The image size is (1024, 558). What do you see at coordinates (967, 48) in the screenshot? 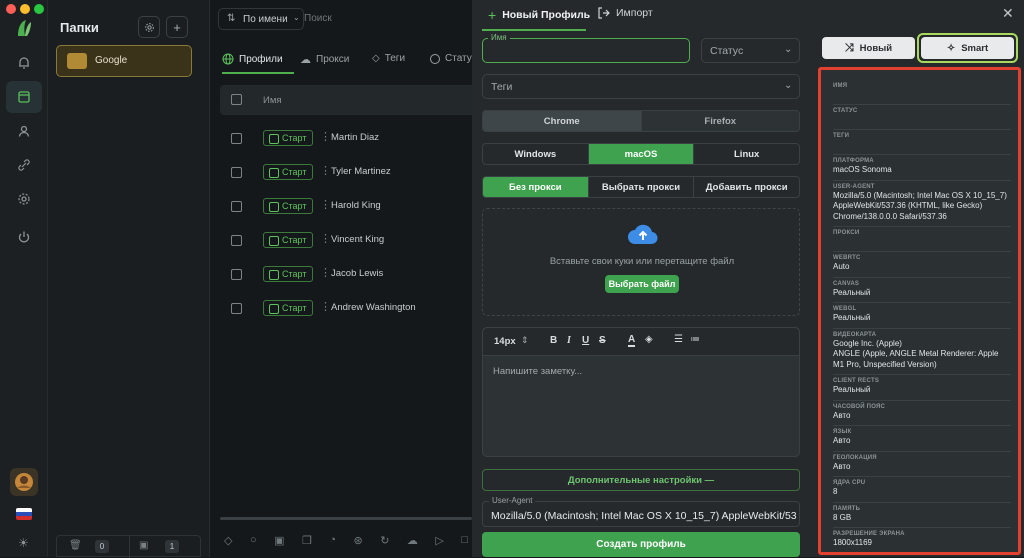
I see `smart-button: ✧ Smart` at bounding box center [967, 48].